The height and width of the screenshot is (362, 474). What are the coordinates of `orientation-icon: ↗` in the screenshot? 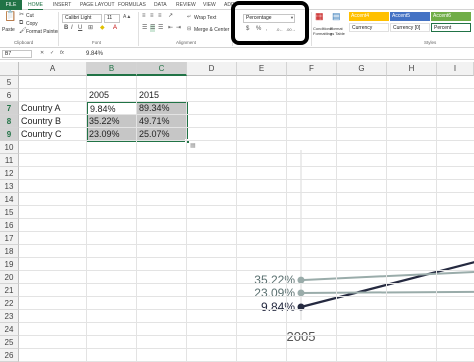 It's located at (170, 16).